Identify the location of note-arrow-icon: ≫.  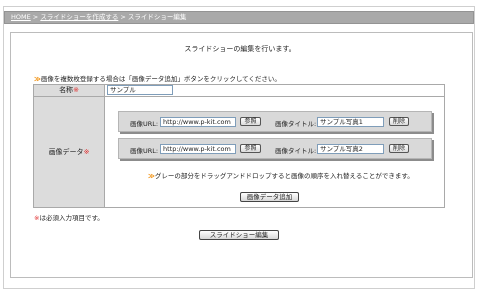
(37, 79).